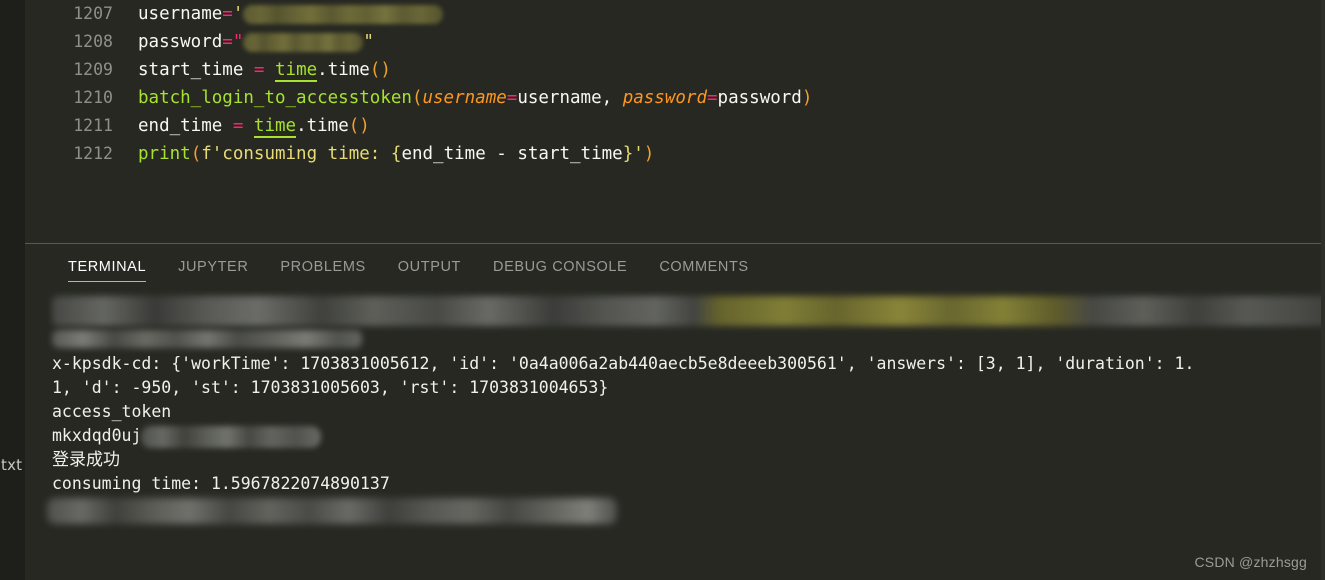 This screenshot has width=1325, height=580. What do you see at coordinates (322, 267) in the screenshot?
I see `panel-tab-problems: PROBLEMS` at bounding box center [322, 267].